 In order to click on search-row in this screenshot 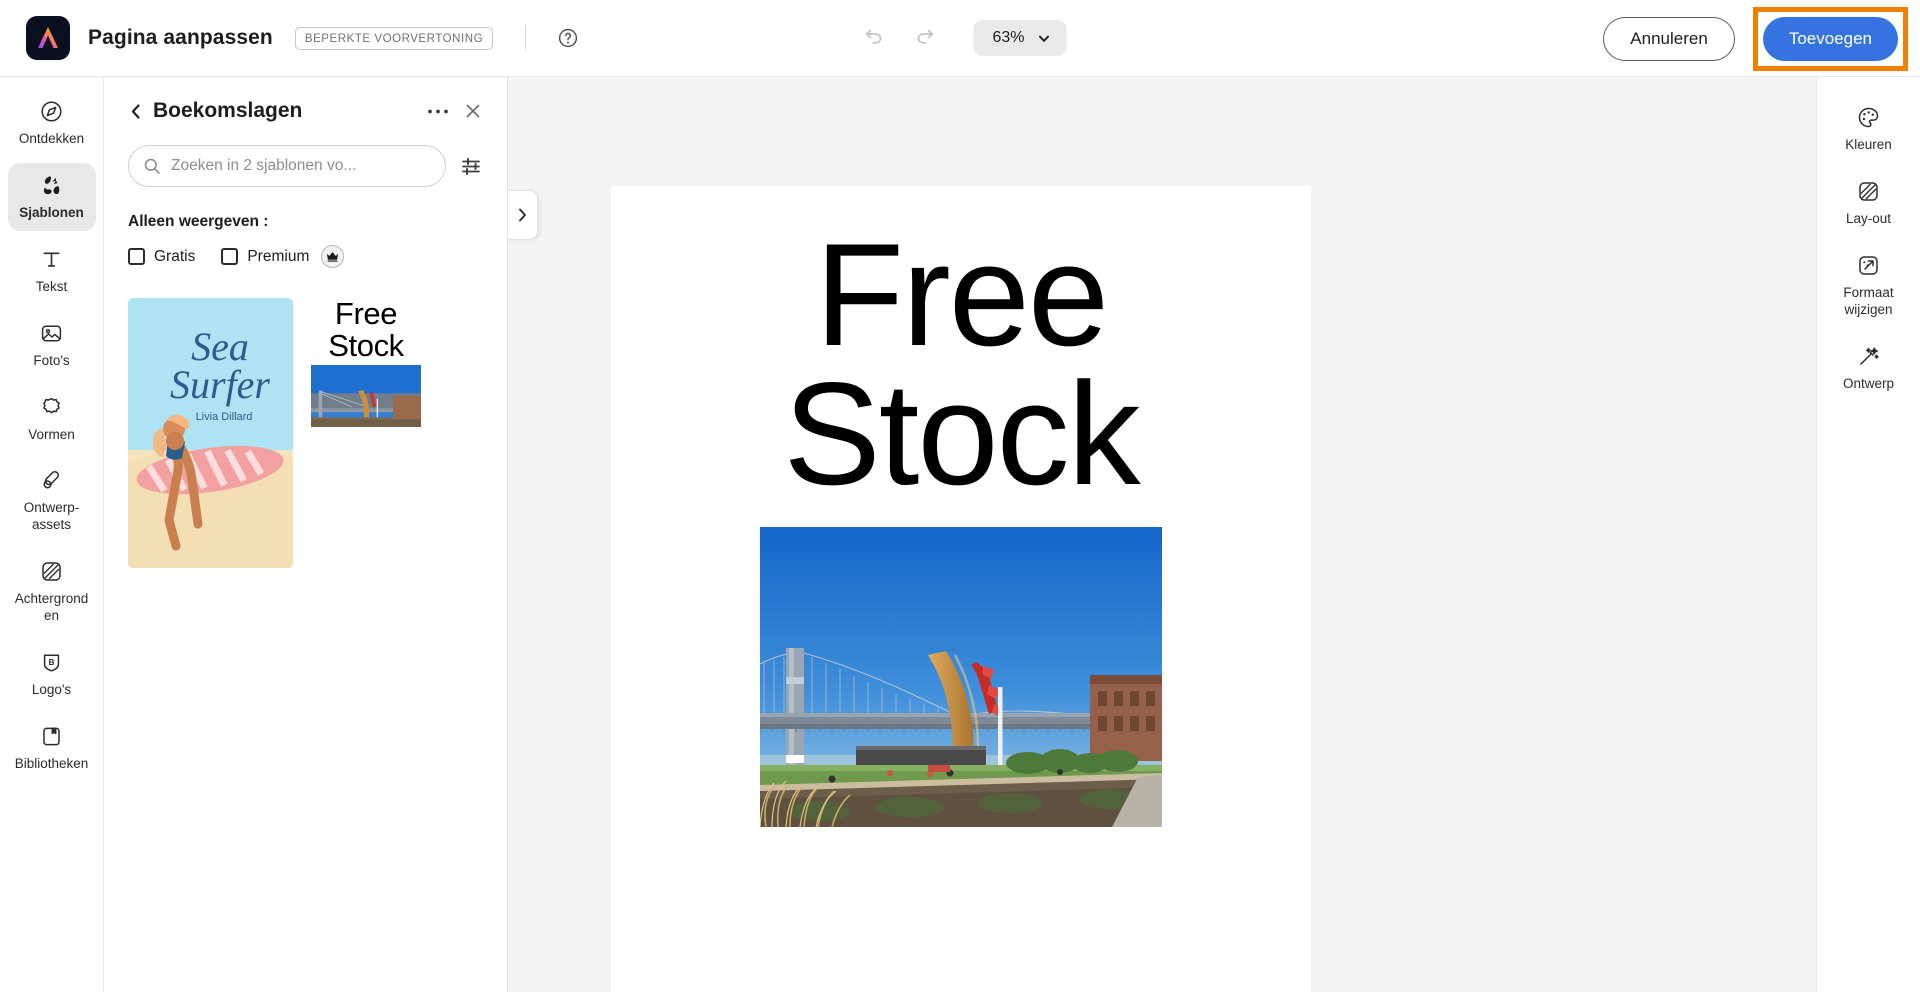, I will do `click(305, 166)`.